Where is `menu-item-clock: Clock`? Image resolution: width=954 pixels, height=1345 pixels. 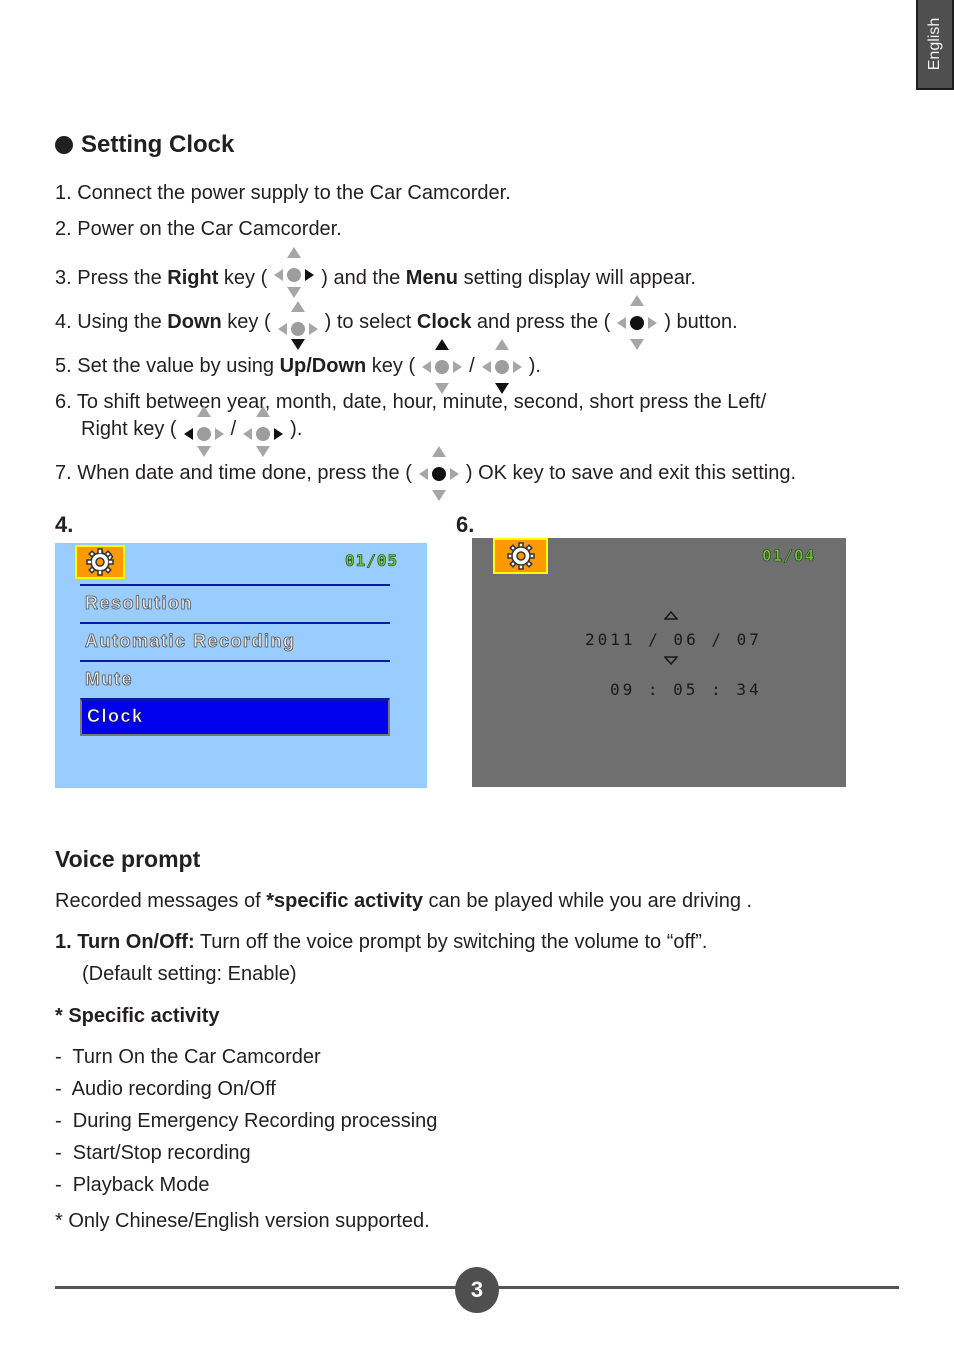 menu-item-clock: Clock is located at coordinates (235, 717).